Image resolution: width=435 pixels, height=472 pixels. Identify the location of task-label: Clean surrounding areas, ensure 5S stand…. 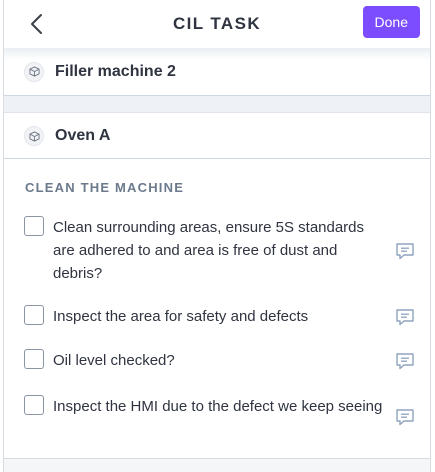
(209, 250).